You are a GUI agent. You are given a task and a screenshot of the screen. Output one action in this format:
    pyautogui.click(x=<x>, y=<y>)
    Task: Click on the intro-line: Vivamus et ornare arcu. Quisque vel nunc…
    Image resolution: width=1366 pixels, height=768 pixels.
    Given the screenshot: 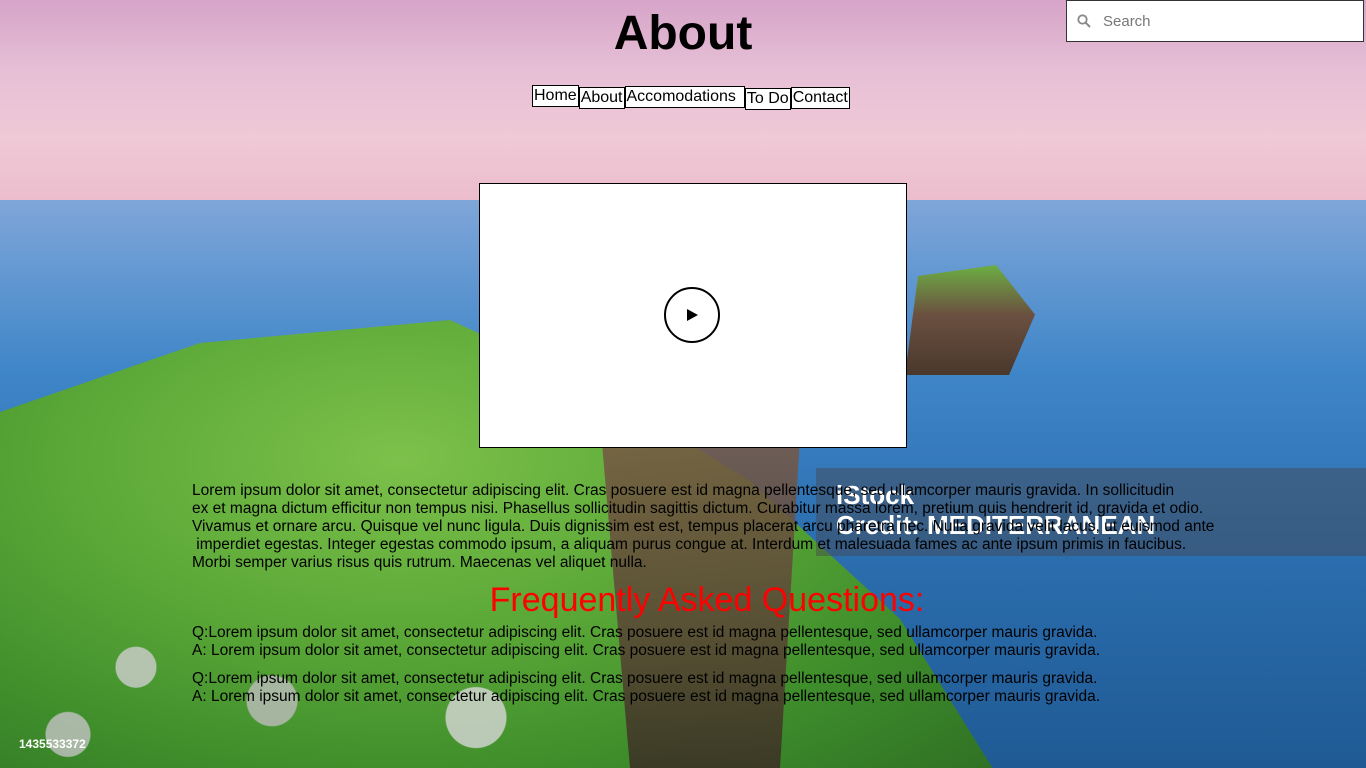 What is the action you would take?
    pyautogui.click(x=703, y=526)
    